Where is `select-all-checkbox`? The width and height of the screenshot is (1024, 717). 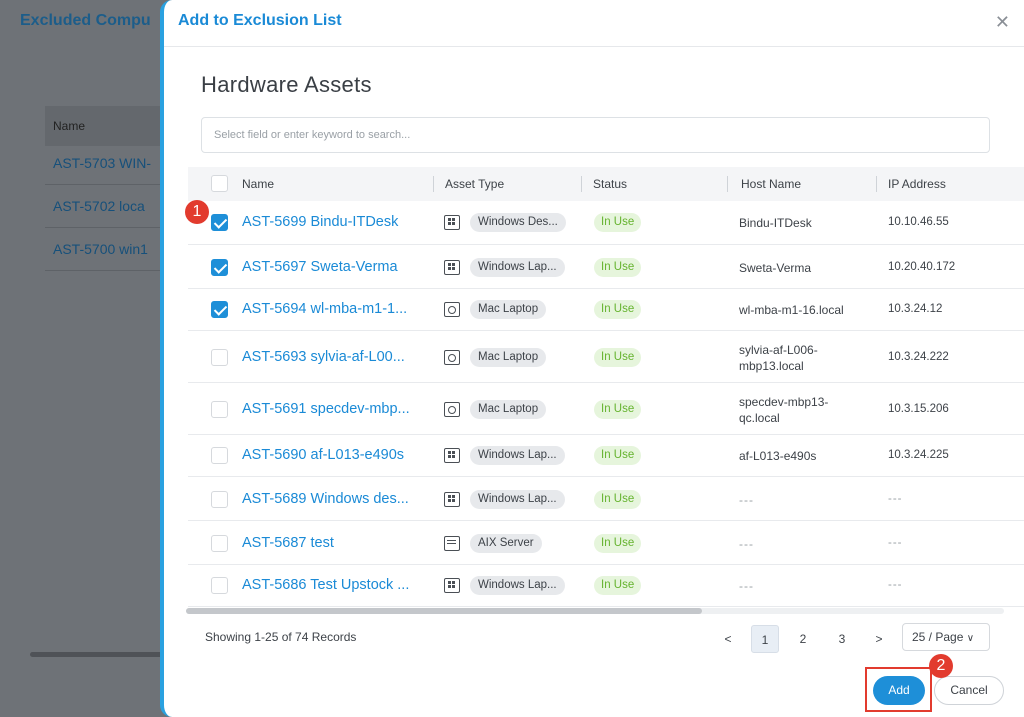
select-all-checkbox is located at coordinates (219, 183).